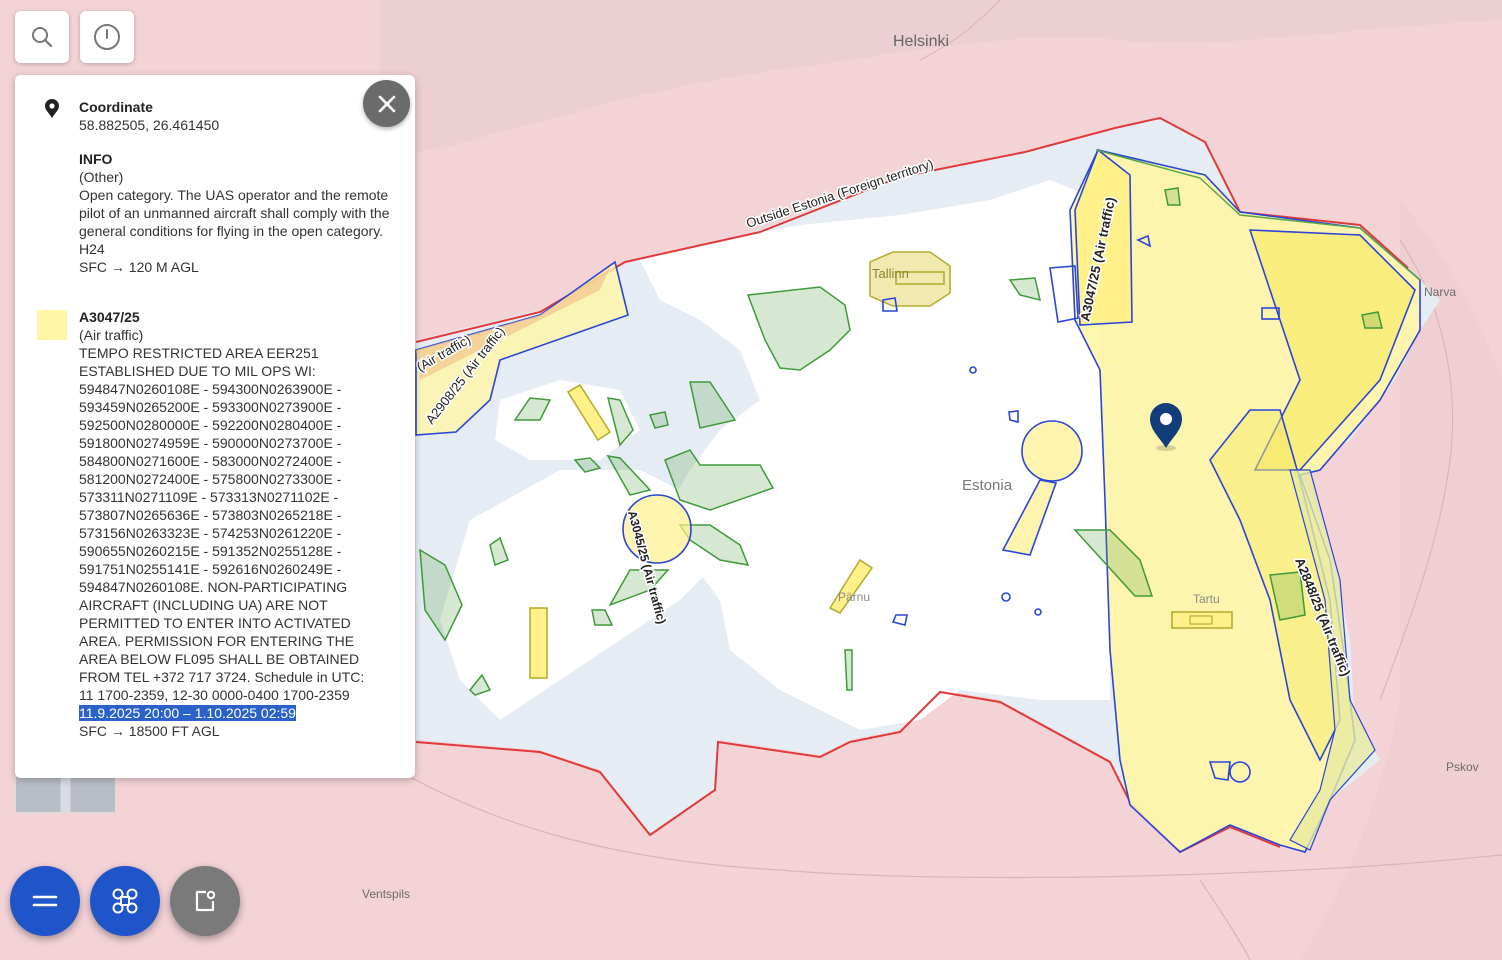 This screenshot has height=960, width=1502. I want to click on info-title: INFO, so click(96, 159).